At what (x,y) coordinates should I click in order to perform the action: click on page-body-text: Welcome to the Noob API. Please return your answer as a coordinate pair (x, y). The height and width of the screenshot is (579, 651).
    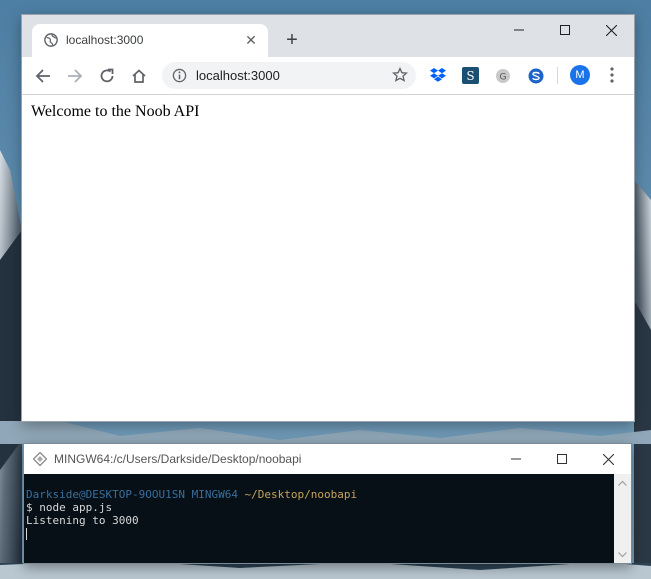
    Looking at the image, I should click on (115, 111).